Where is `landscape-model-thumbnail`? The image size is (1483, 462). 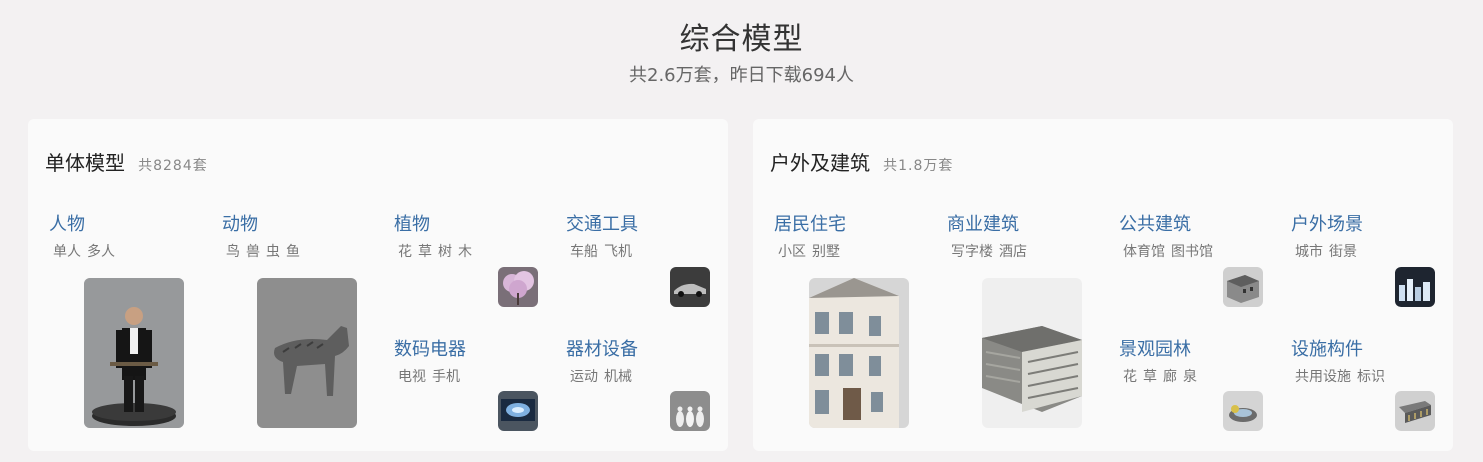
landscape-model-thumbnail is located at coordinates (1243, 411).